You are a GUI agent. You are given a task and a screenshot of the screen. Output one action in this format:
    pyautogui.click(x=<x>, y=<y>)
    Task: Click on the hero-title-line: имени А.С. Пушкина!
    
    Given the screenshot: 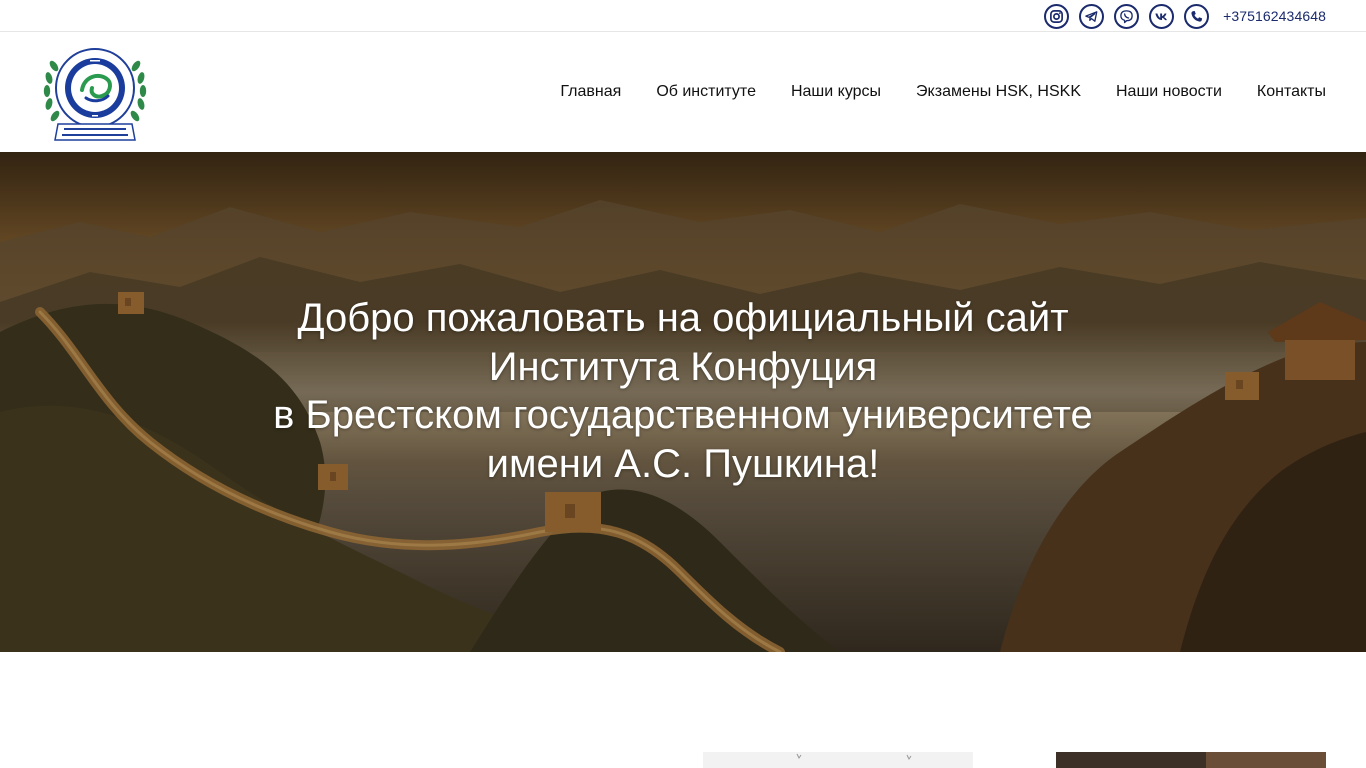 What is the action you would take?
    pyautogui.click(x=683, y=463)
    